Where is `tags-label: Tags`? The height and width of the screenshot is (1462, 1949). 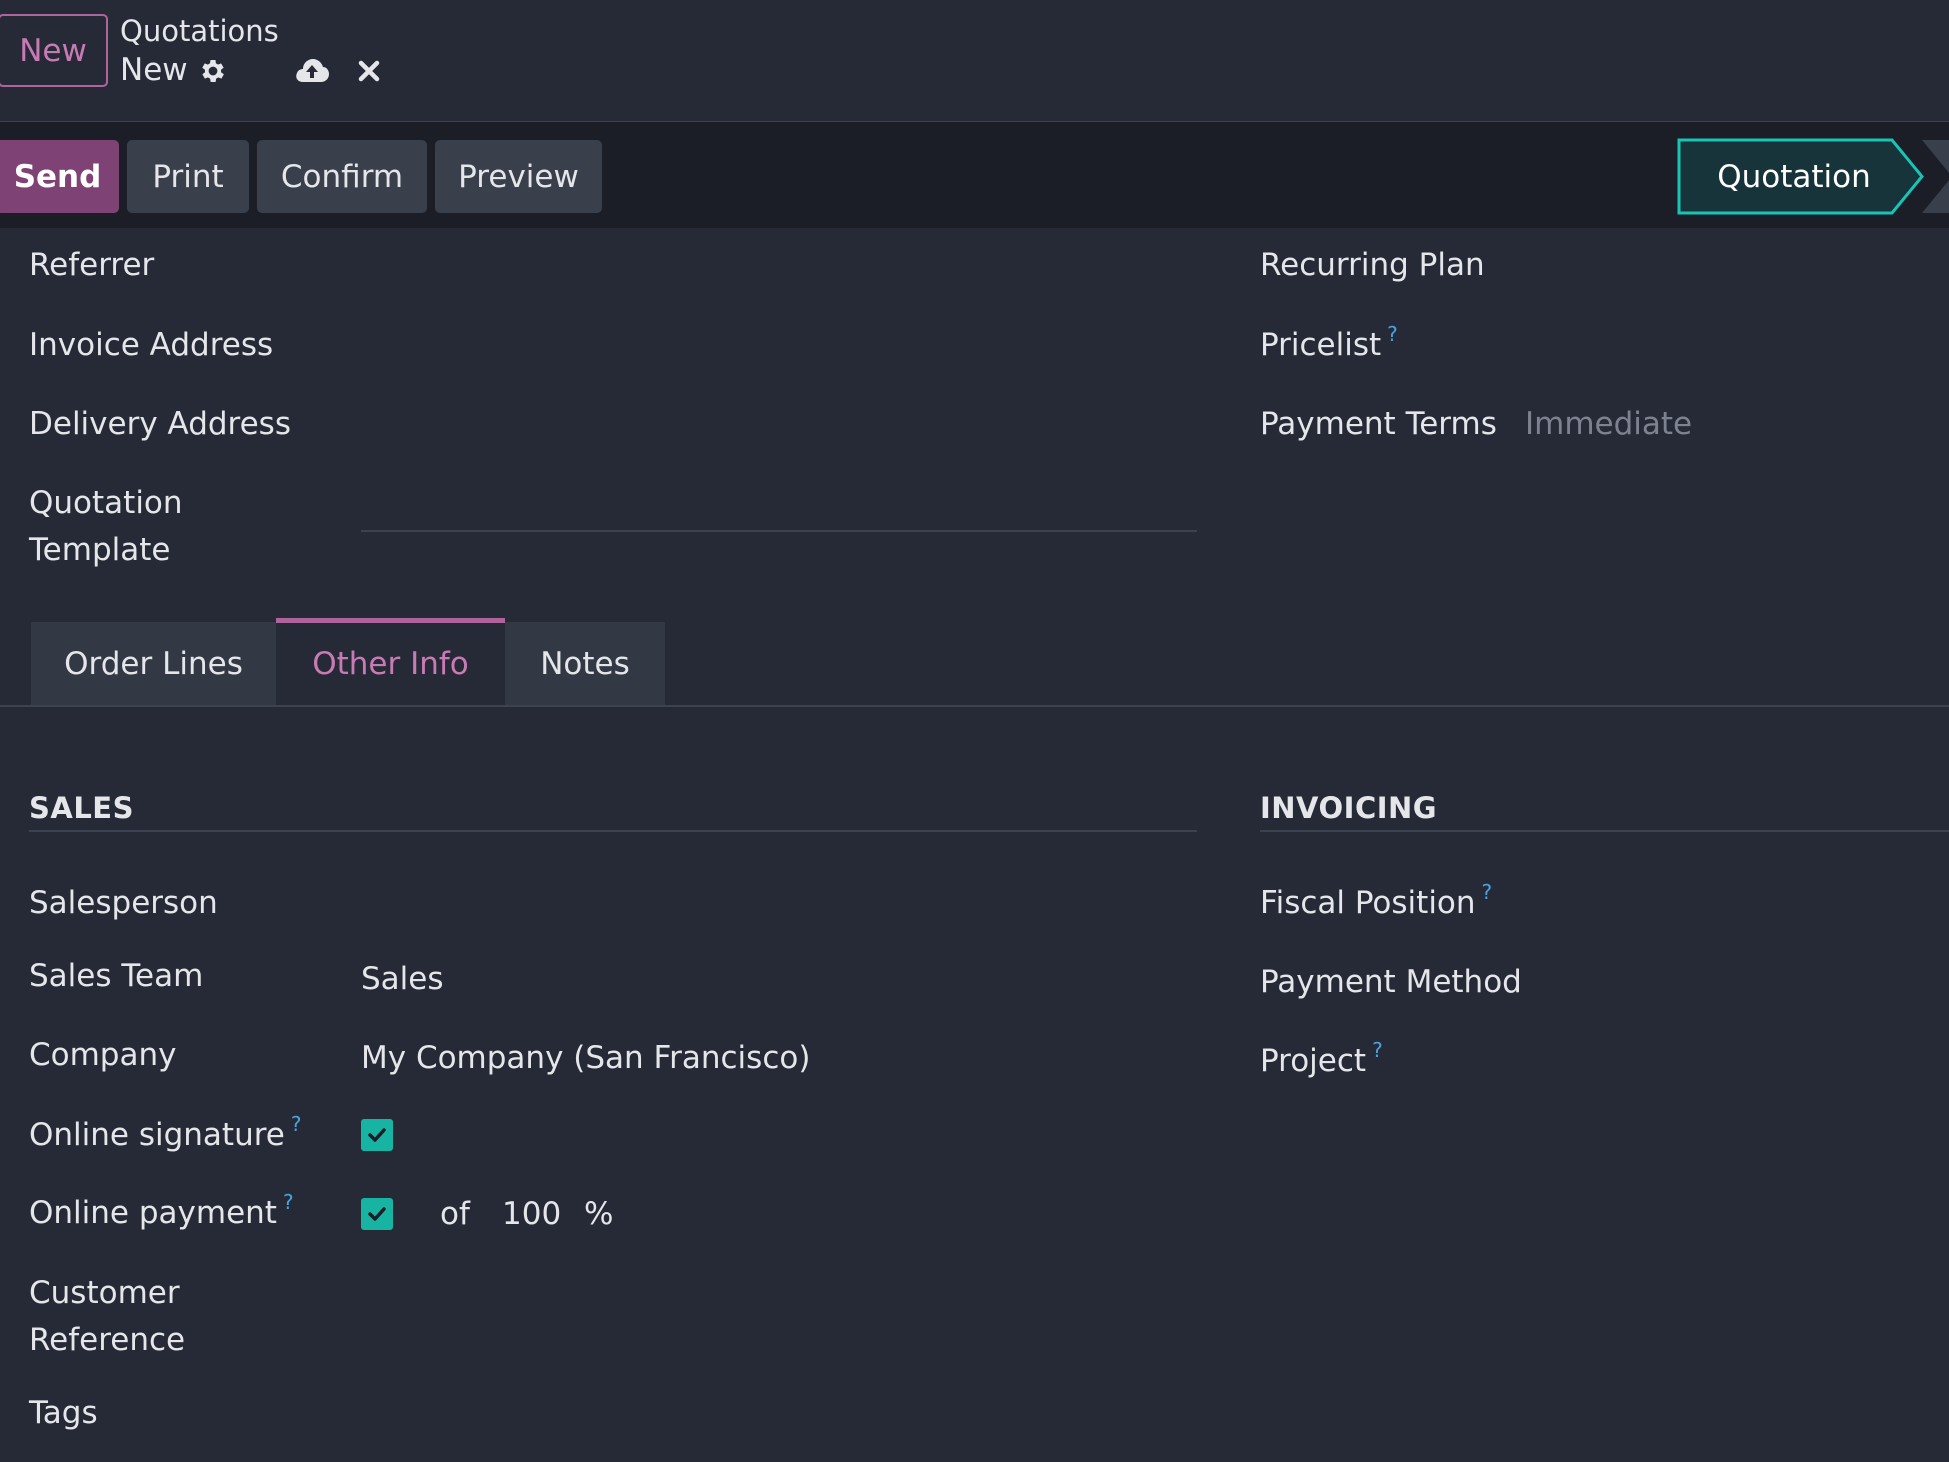 tags-label: Tags is located at coordinates (63, 1413).